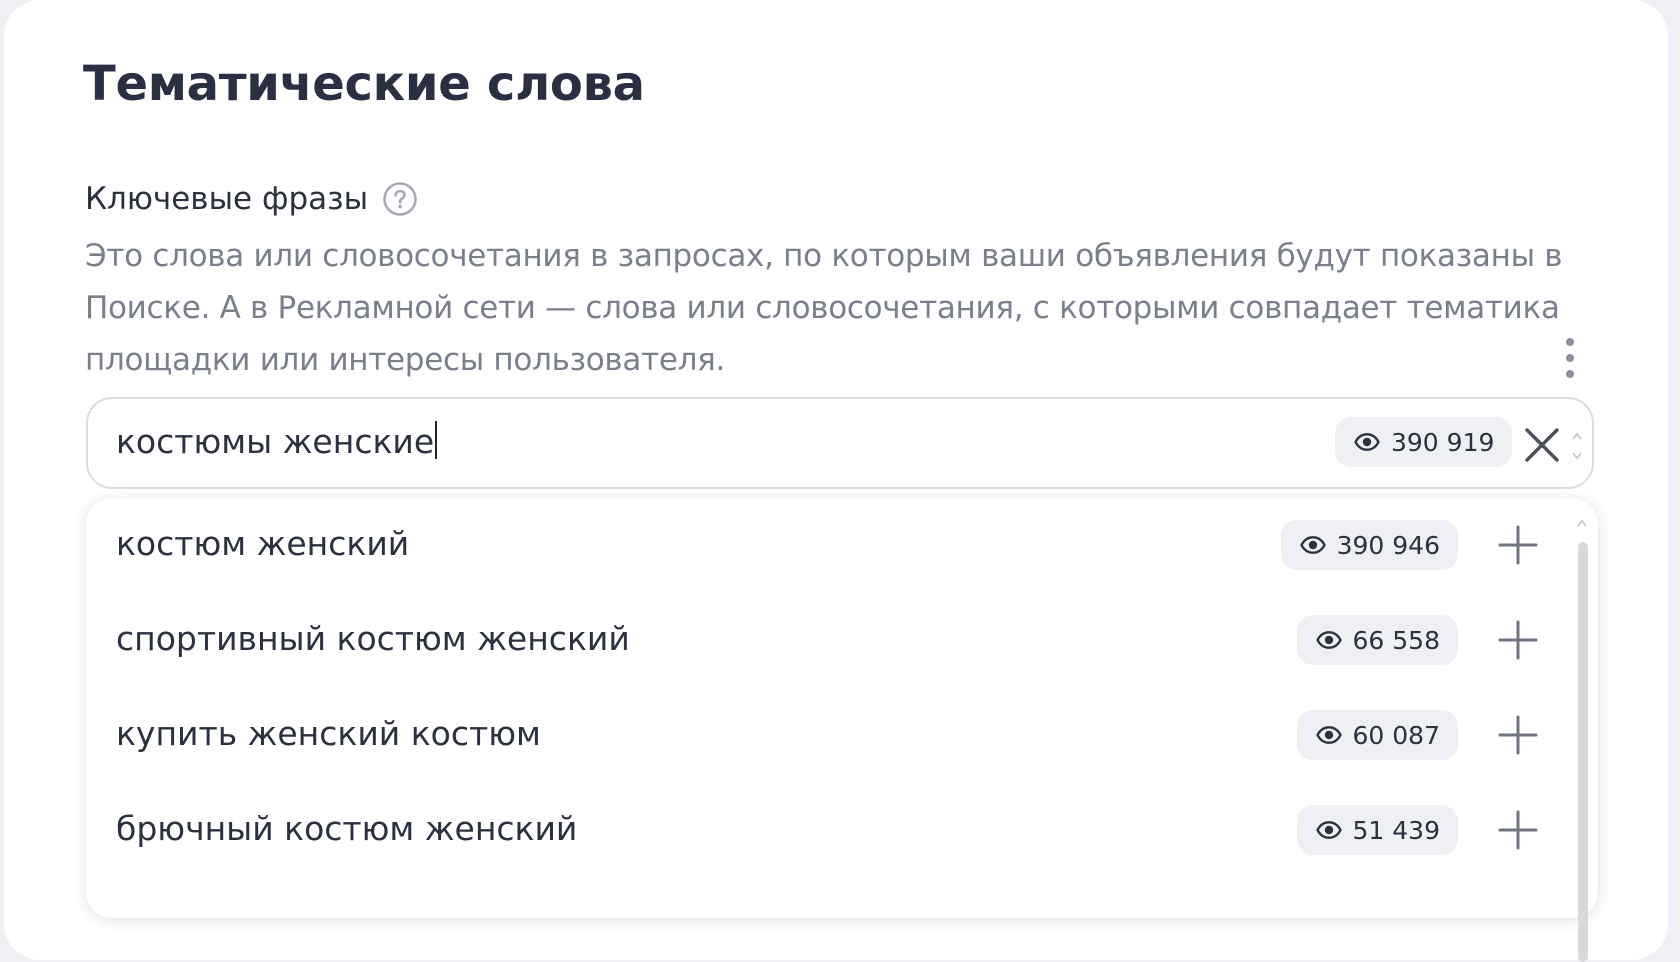  I want to click on clear-input-button, so click(1542, 445).